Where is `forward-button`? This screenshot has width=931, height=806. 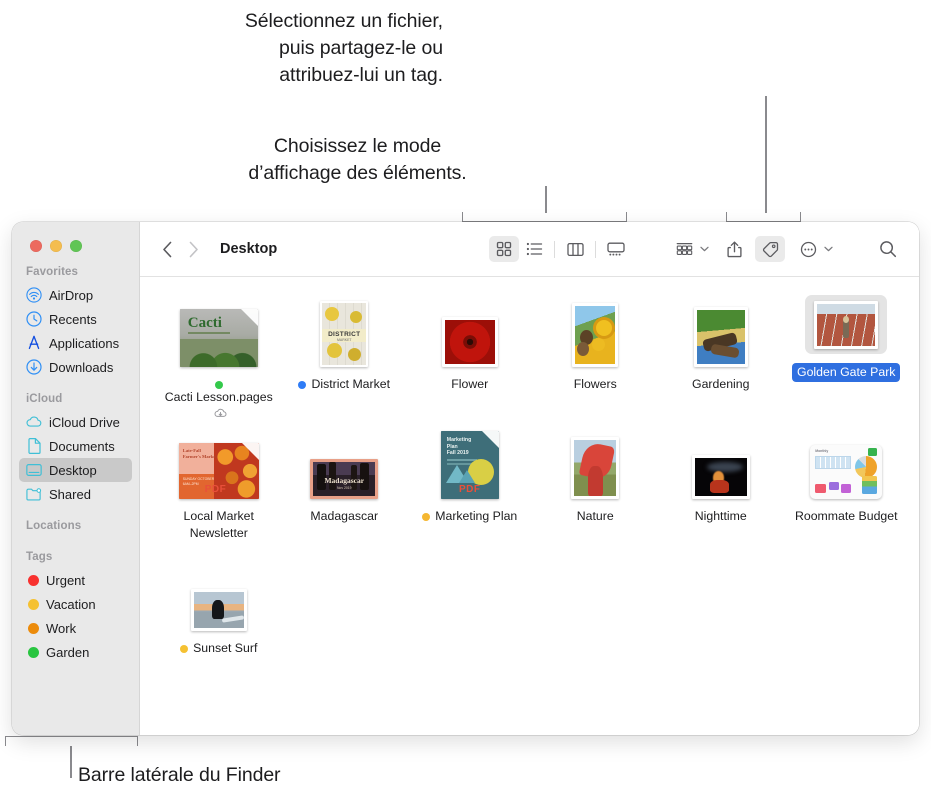 forward-button is located at coordinates (193, 249).